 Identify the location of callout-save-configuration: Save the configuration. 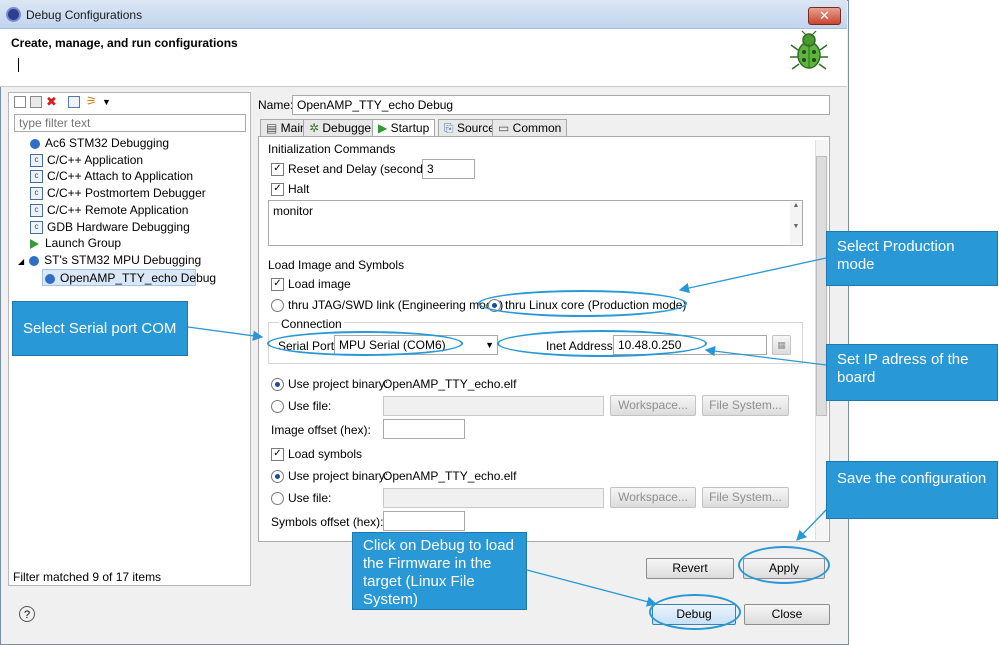
(912, 490).